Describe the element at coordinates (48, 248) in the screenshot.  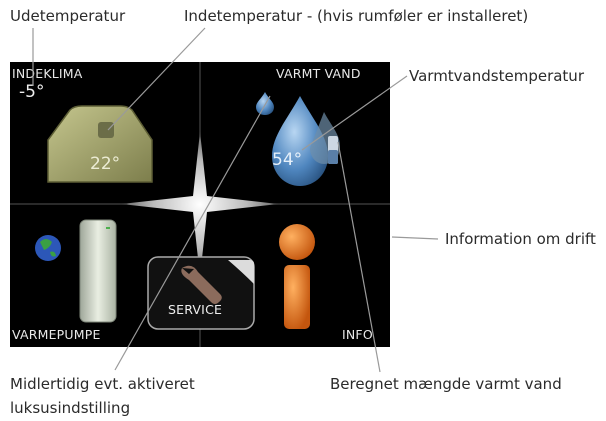
I see `globe-icon` at that location.